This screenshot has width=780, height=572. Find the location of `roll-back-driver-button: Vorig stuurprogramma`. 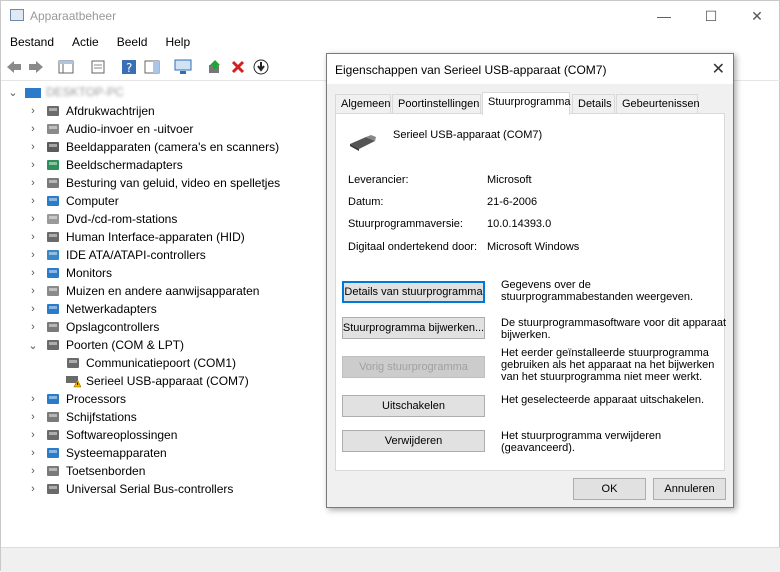

roll-back-driver-button: Vorig stuurprogramma is located at coordinates (413, 367).